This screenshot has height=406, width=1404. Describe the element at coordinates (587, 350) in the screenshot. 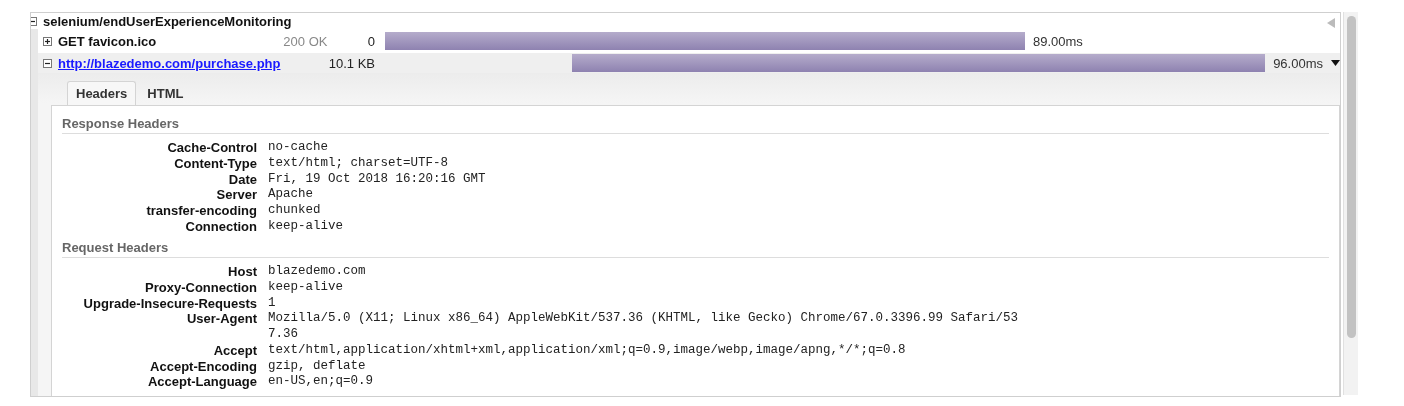

I see `header-value: text/html,application/xhtml+xml,application/xml;q=0.9,image/webp,image/apng,*/*;q=0.8` at that location.